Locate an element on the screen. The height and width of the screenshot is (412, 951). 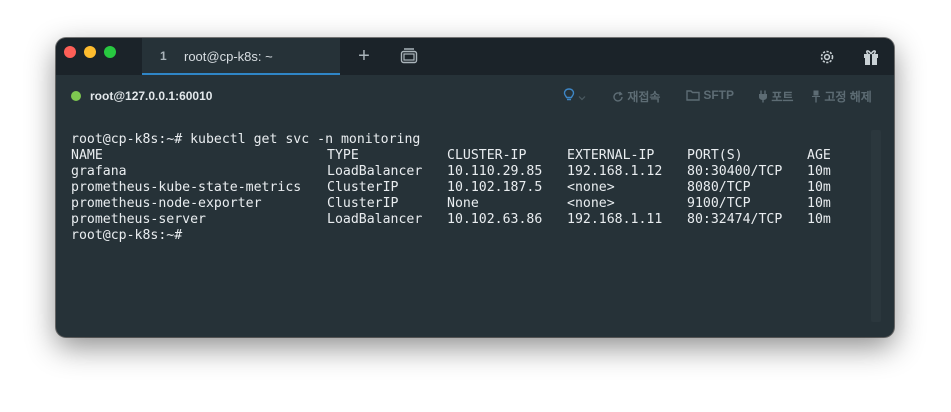
lightbulb-icon is located at coordinates (569, 94).